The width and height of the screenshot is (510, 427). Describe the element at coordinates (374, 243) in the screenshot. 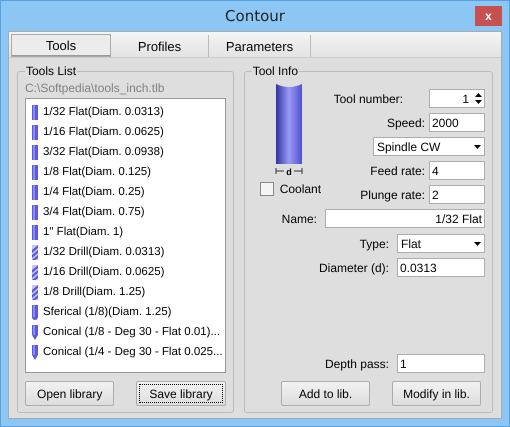

I see `field-label: Type:` at that location.